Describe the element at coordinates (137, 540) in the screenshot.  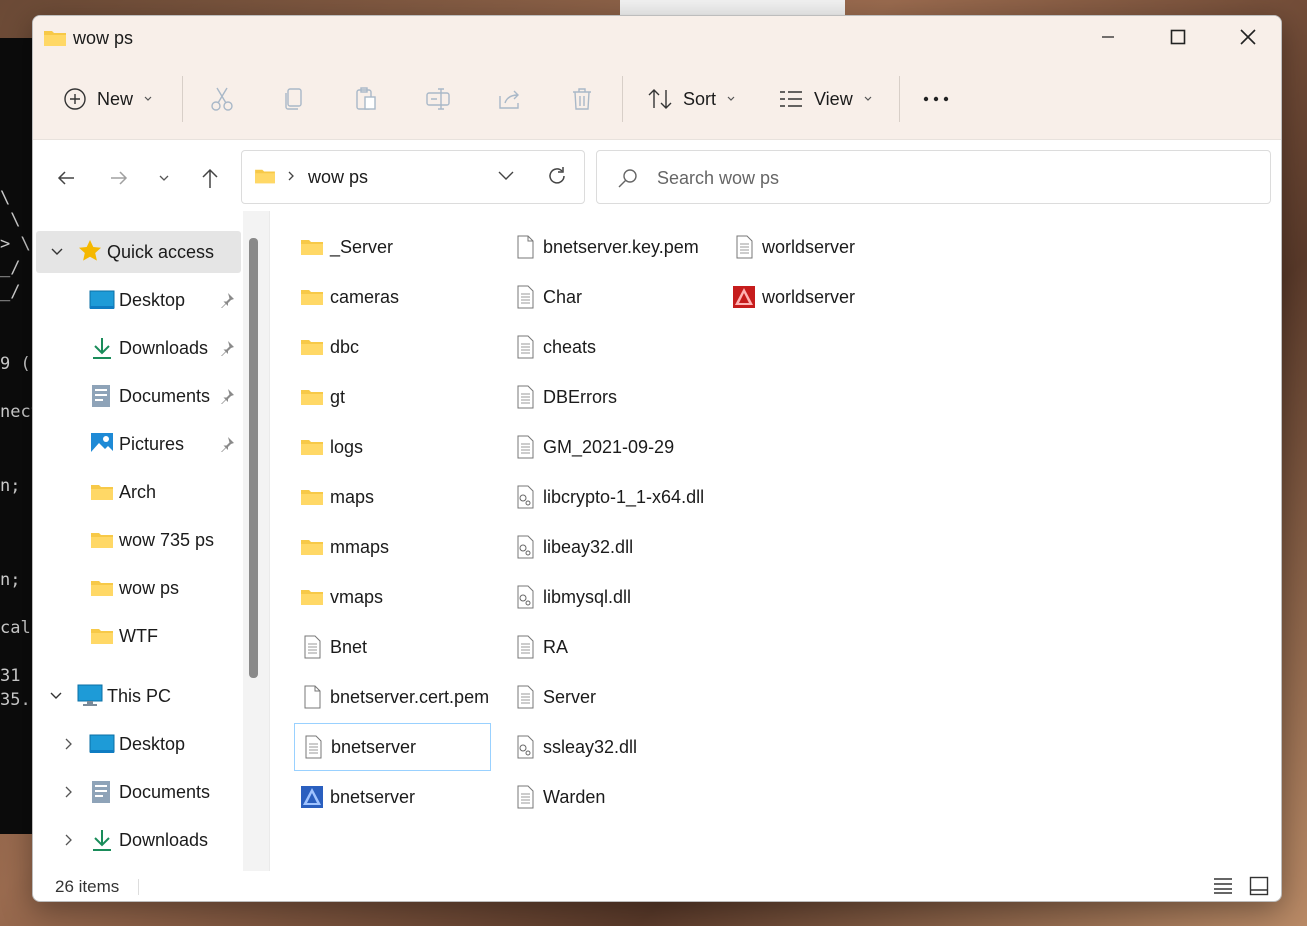
I see `sidebar-item-wow-735-ps: wow 735 ps` at that location.